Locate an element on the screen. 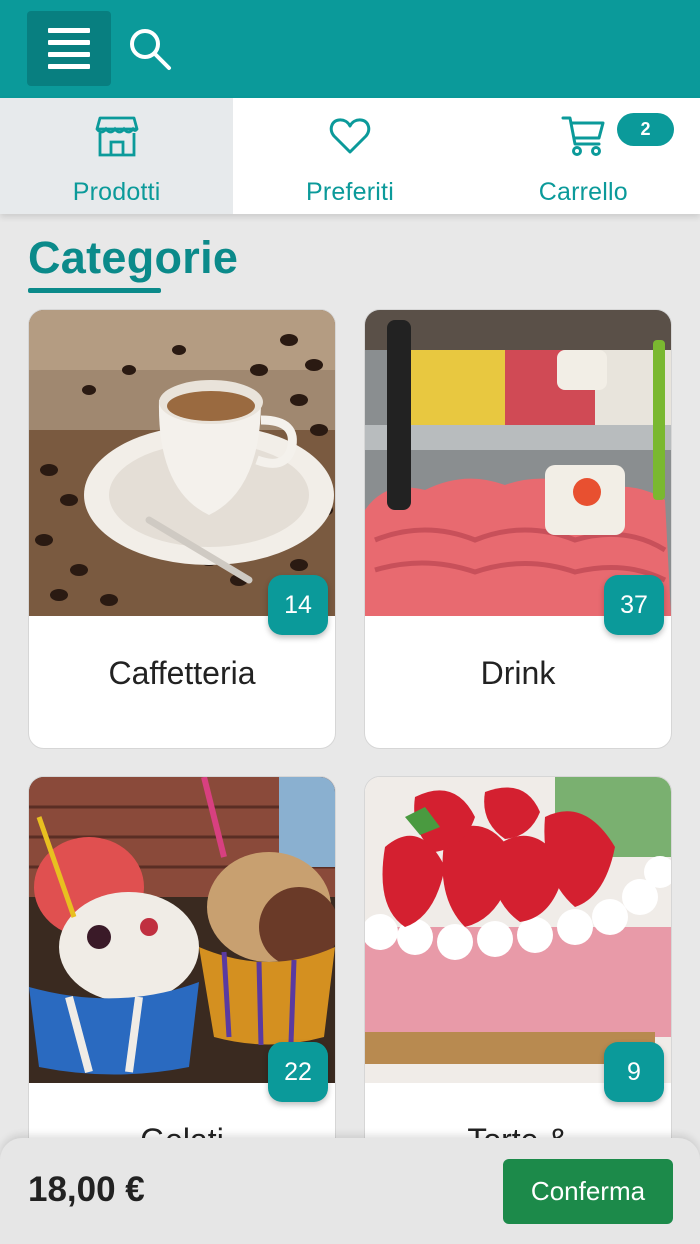 Image resolution: width=700 pixels, height=1244 pixels. tab-preferiti: Preferiti is located at coordinates (349, 156).